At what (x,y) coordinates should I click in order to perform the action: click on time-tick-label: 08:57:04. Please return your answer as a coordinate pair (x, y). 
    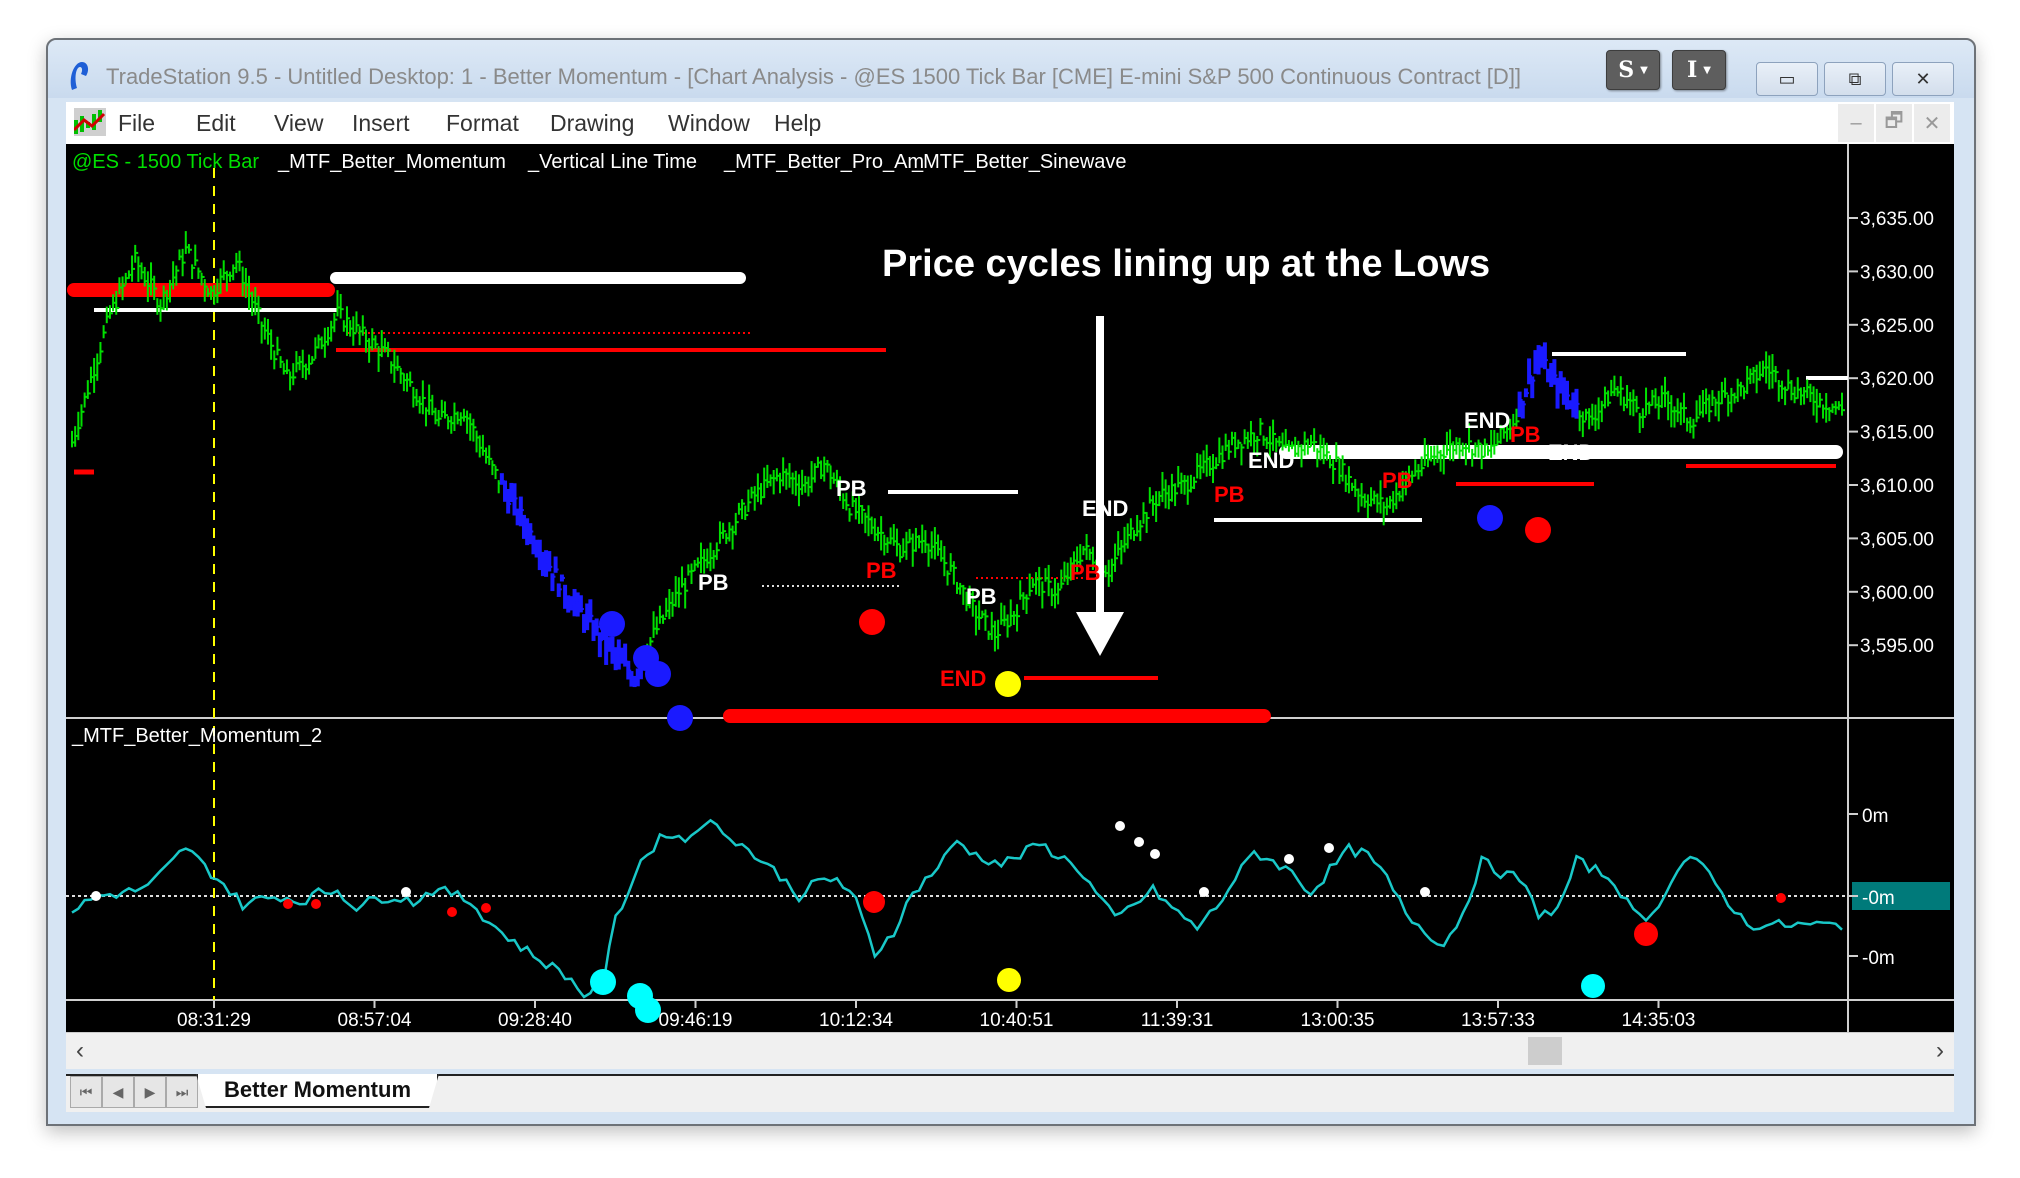
    Looking at the image, I should click on (375, 1020).